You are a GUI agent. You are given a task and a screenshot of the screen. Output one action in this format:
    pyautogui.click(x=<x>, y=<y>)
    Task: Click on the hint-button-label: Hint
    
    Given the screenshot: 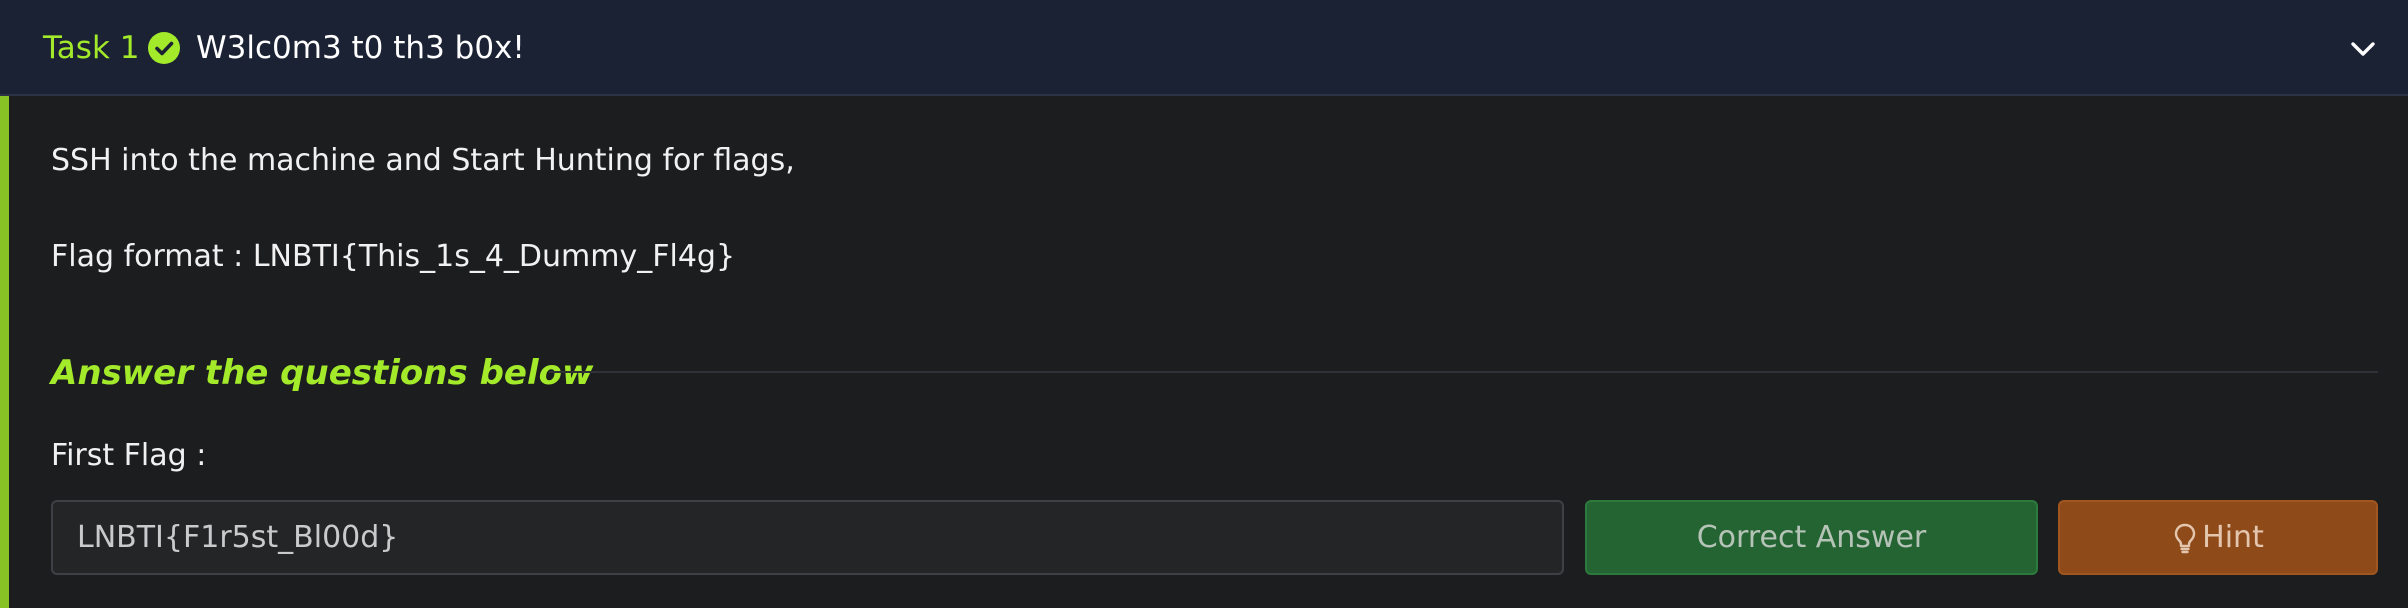 What is the action you would take?
    pyautogui.click(x=2233, y=537)
    